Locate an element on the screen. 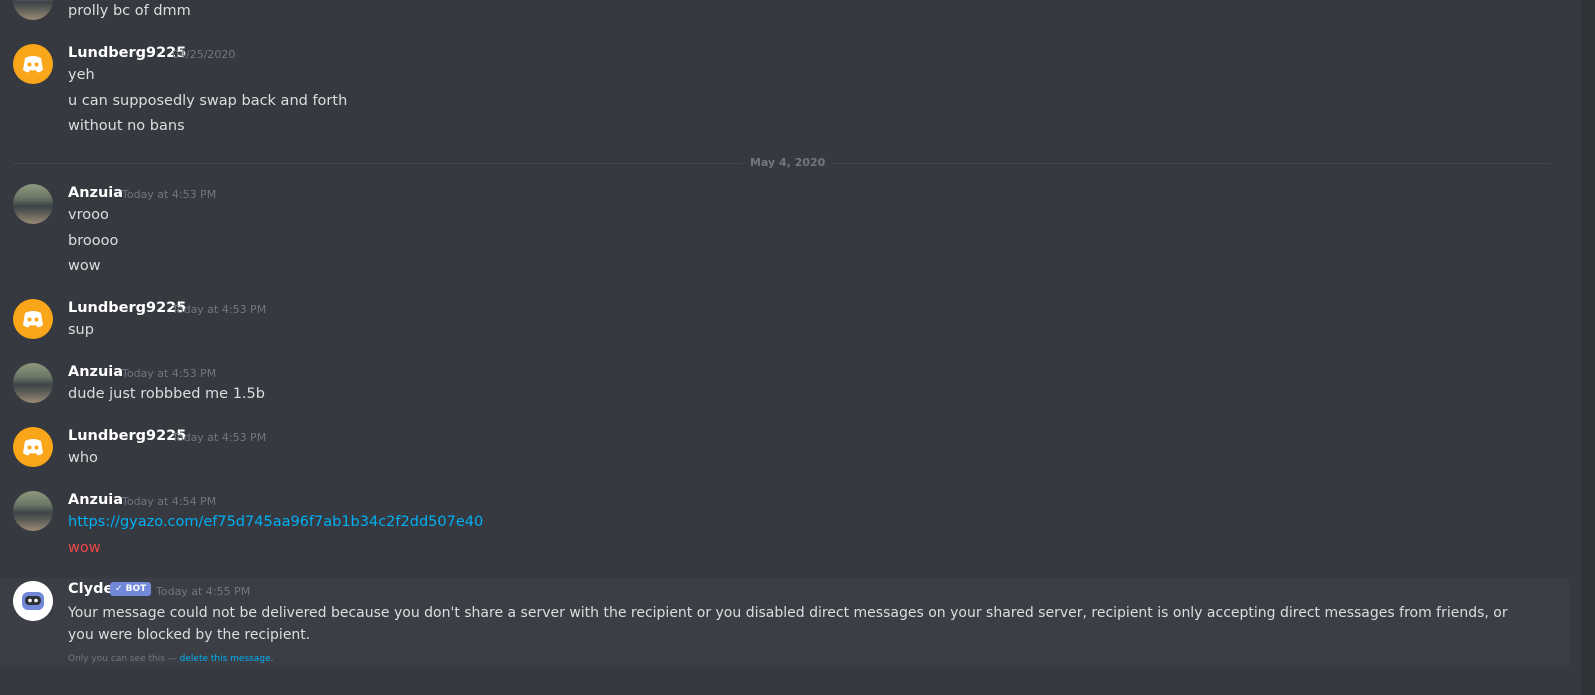 Image resolution: width=1595 pixels, height=695 pixels. message-text: yeh is located at coordinates (81, 75).